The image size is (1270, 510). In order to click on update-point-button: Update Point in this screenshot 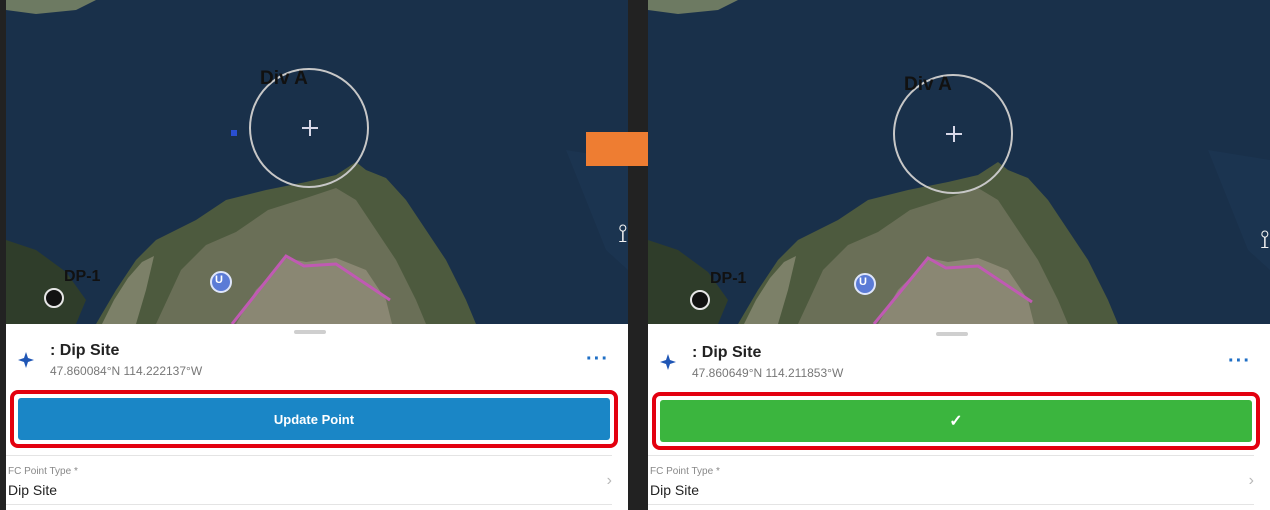, I will do `click(314, 419)`.